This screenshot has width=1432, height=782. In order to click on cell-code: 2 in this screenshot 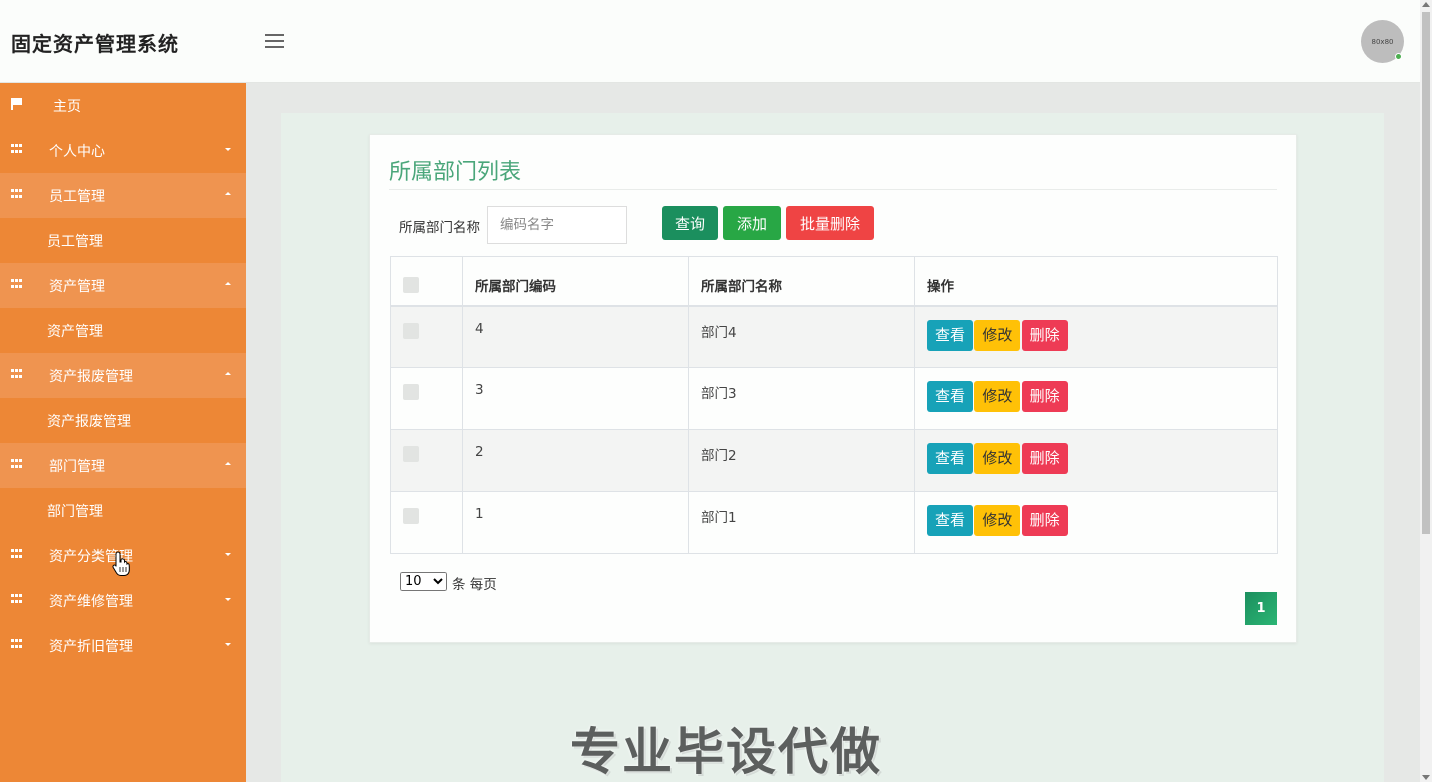, I will do `click(575, 460)`.